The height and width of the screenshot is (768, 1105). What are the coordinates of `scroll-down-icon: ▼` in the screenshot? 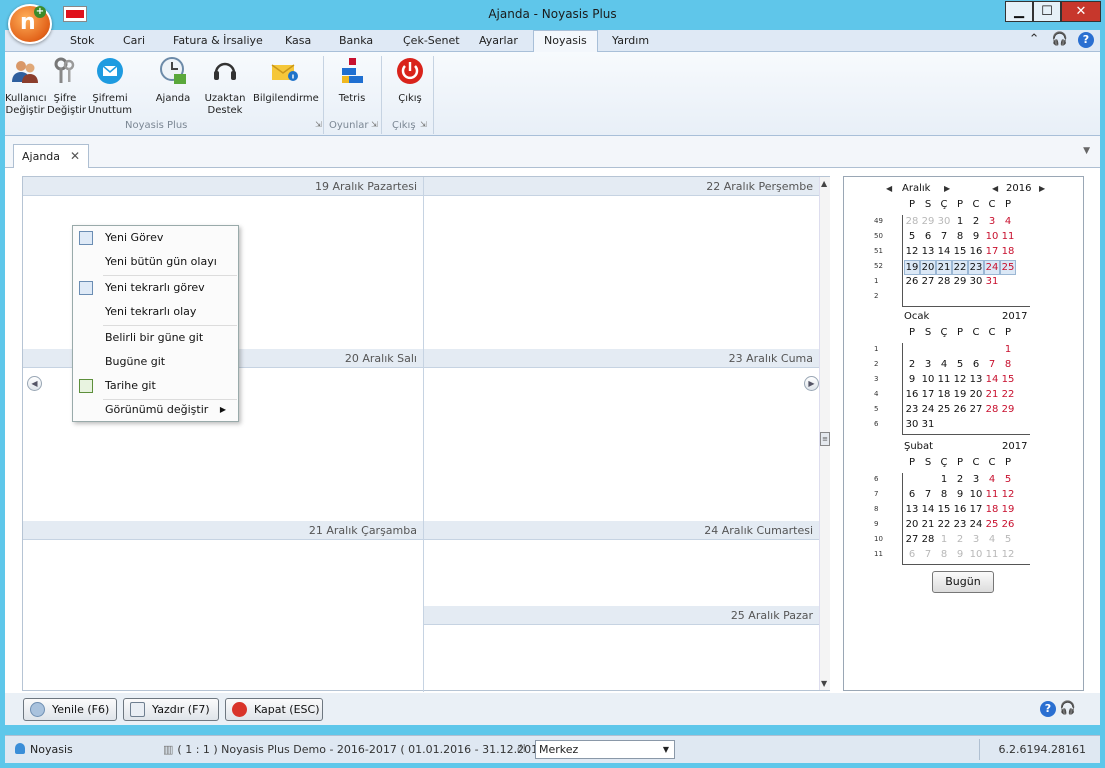 It's located at (824, 683).